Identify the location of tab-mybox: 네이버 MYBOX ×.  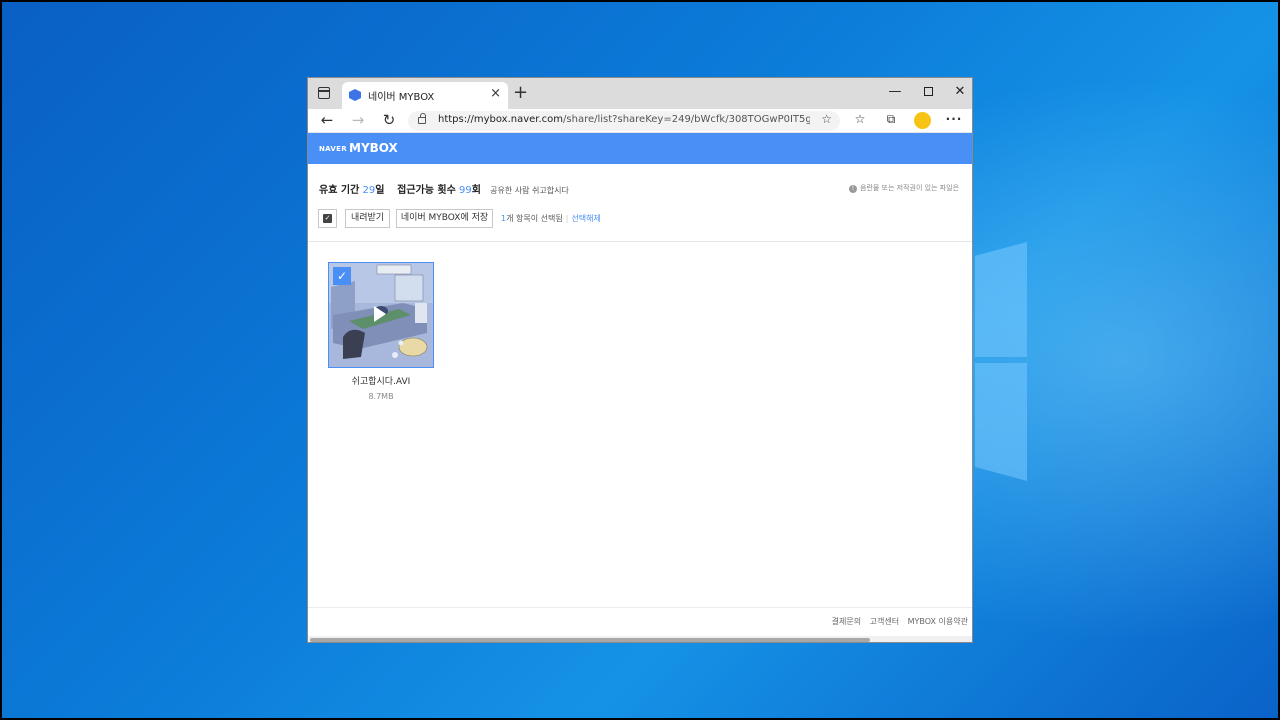
(425, 95).